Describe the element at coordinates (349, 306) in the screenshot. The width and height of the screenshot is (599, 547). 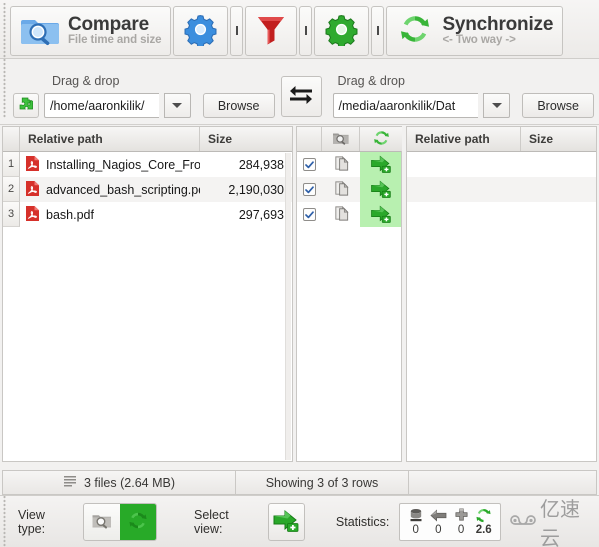
I see `middle-grid-body` at that location.